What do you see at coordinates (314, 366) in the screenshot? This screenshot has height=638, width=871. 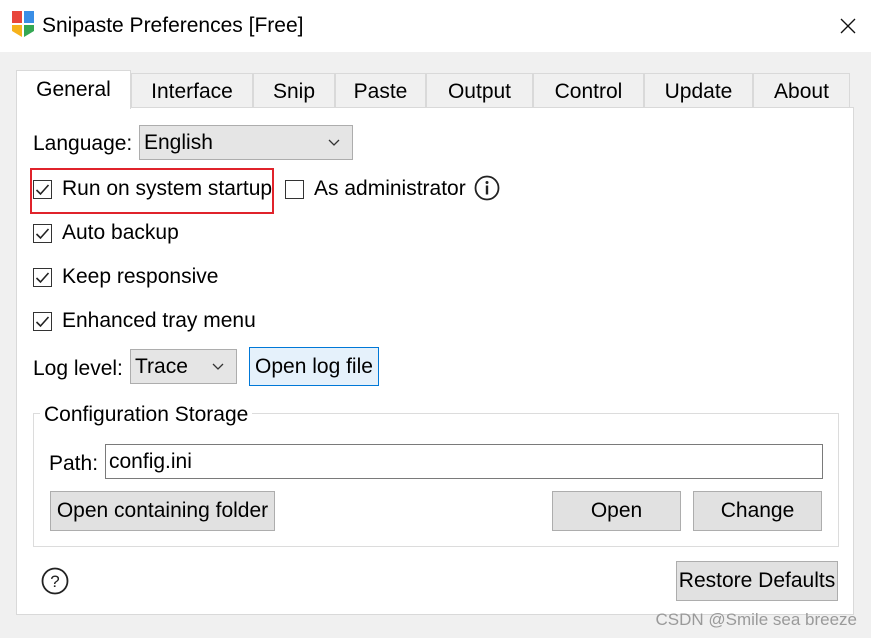 I see `open-log-file-button: Open log file` at bounding box center [314, 366].